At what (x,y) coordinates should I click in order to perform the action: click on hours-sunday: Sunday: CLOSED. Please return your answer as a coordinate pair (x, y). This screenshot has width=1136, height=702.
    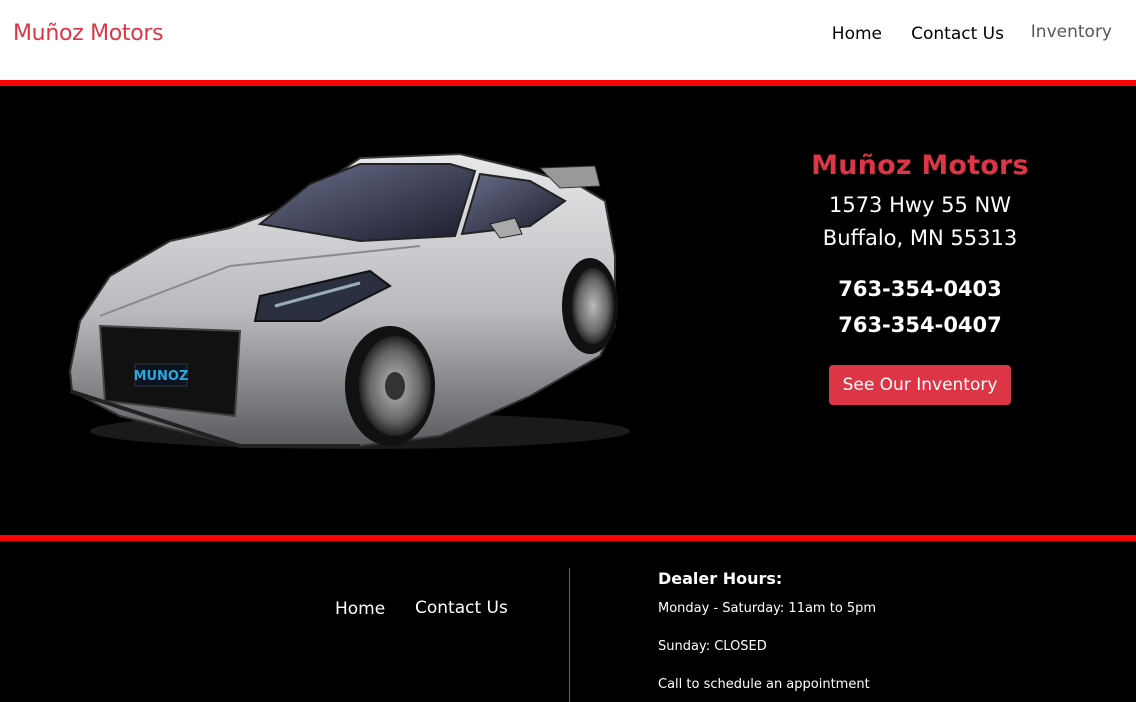
    Looking at the image, I should click on (712, 646).